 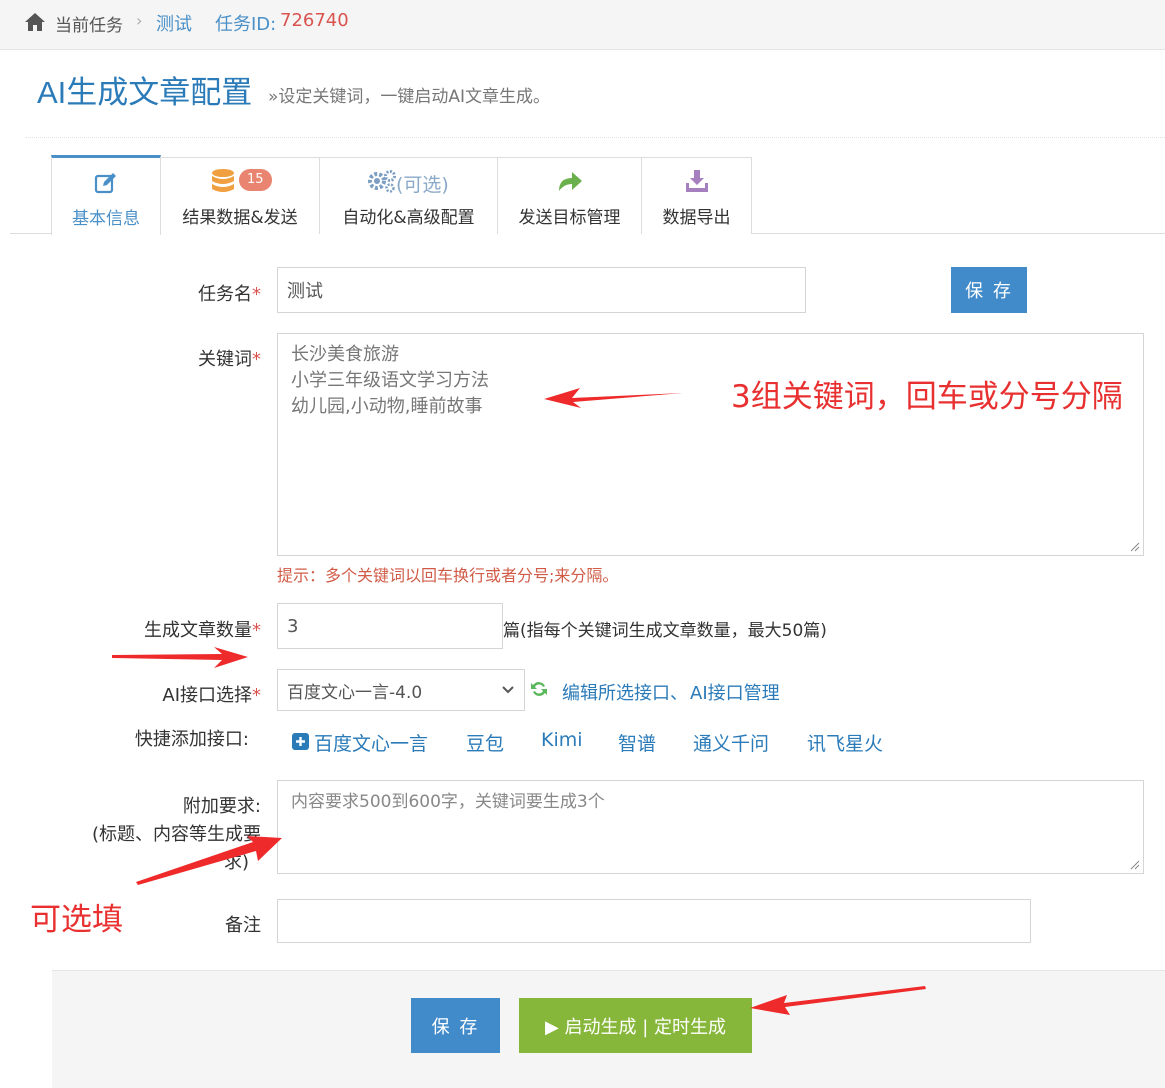 What do you see at coordinates (845, 742) in the screenshot?
I see `quick-add-xunfei: 讯飞星火` at bounding box center [845, 742].